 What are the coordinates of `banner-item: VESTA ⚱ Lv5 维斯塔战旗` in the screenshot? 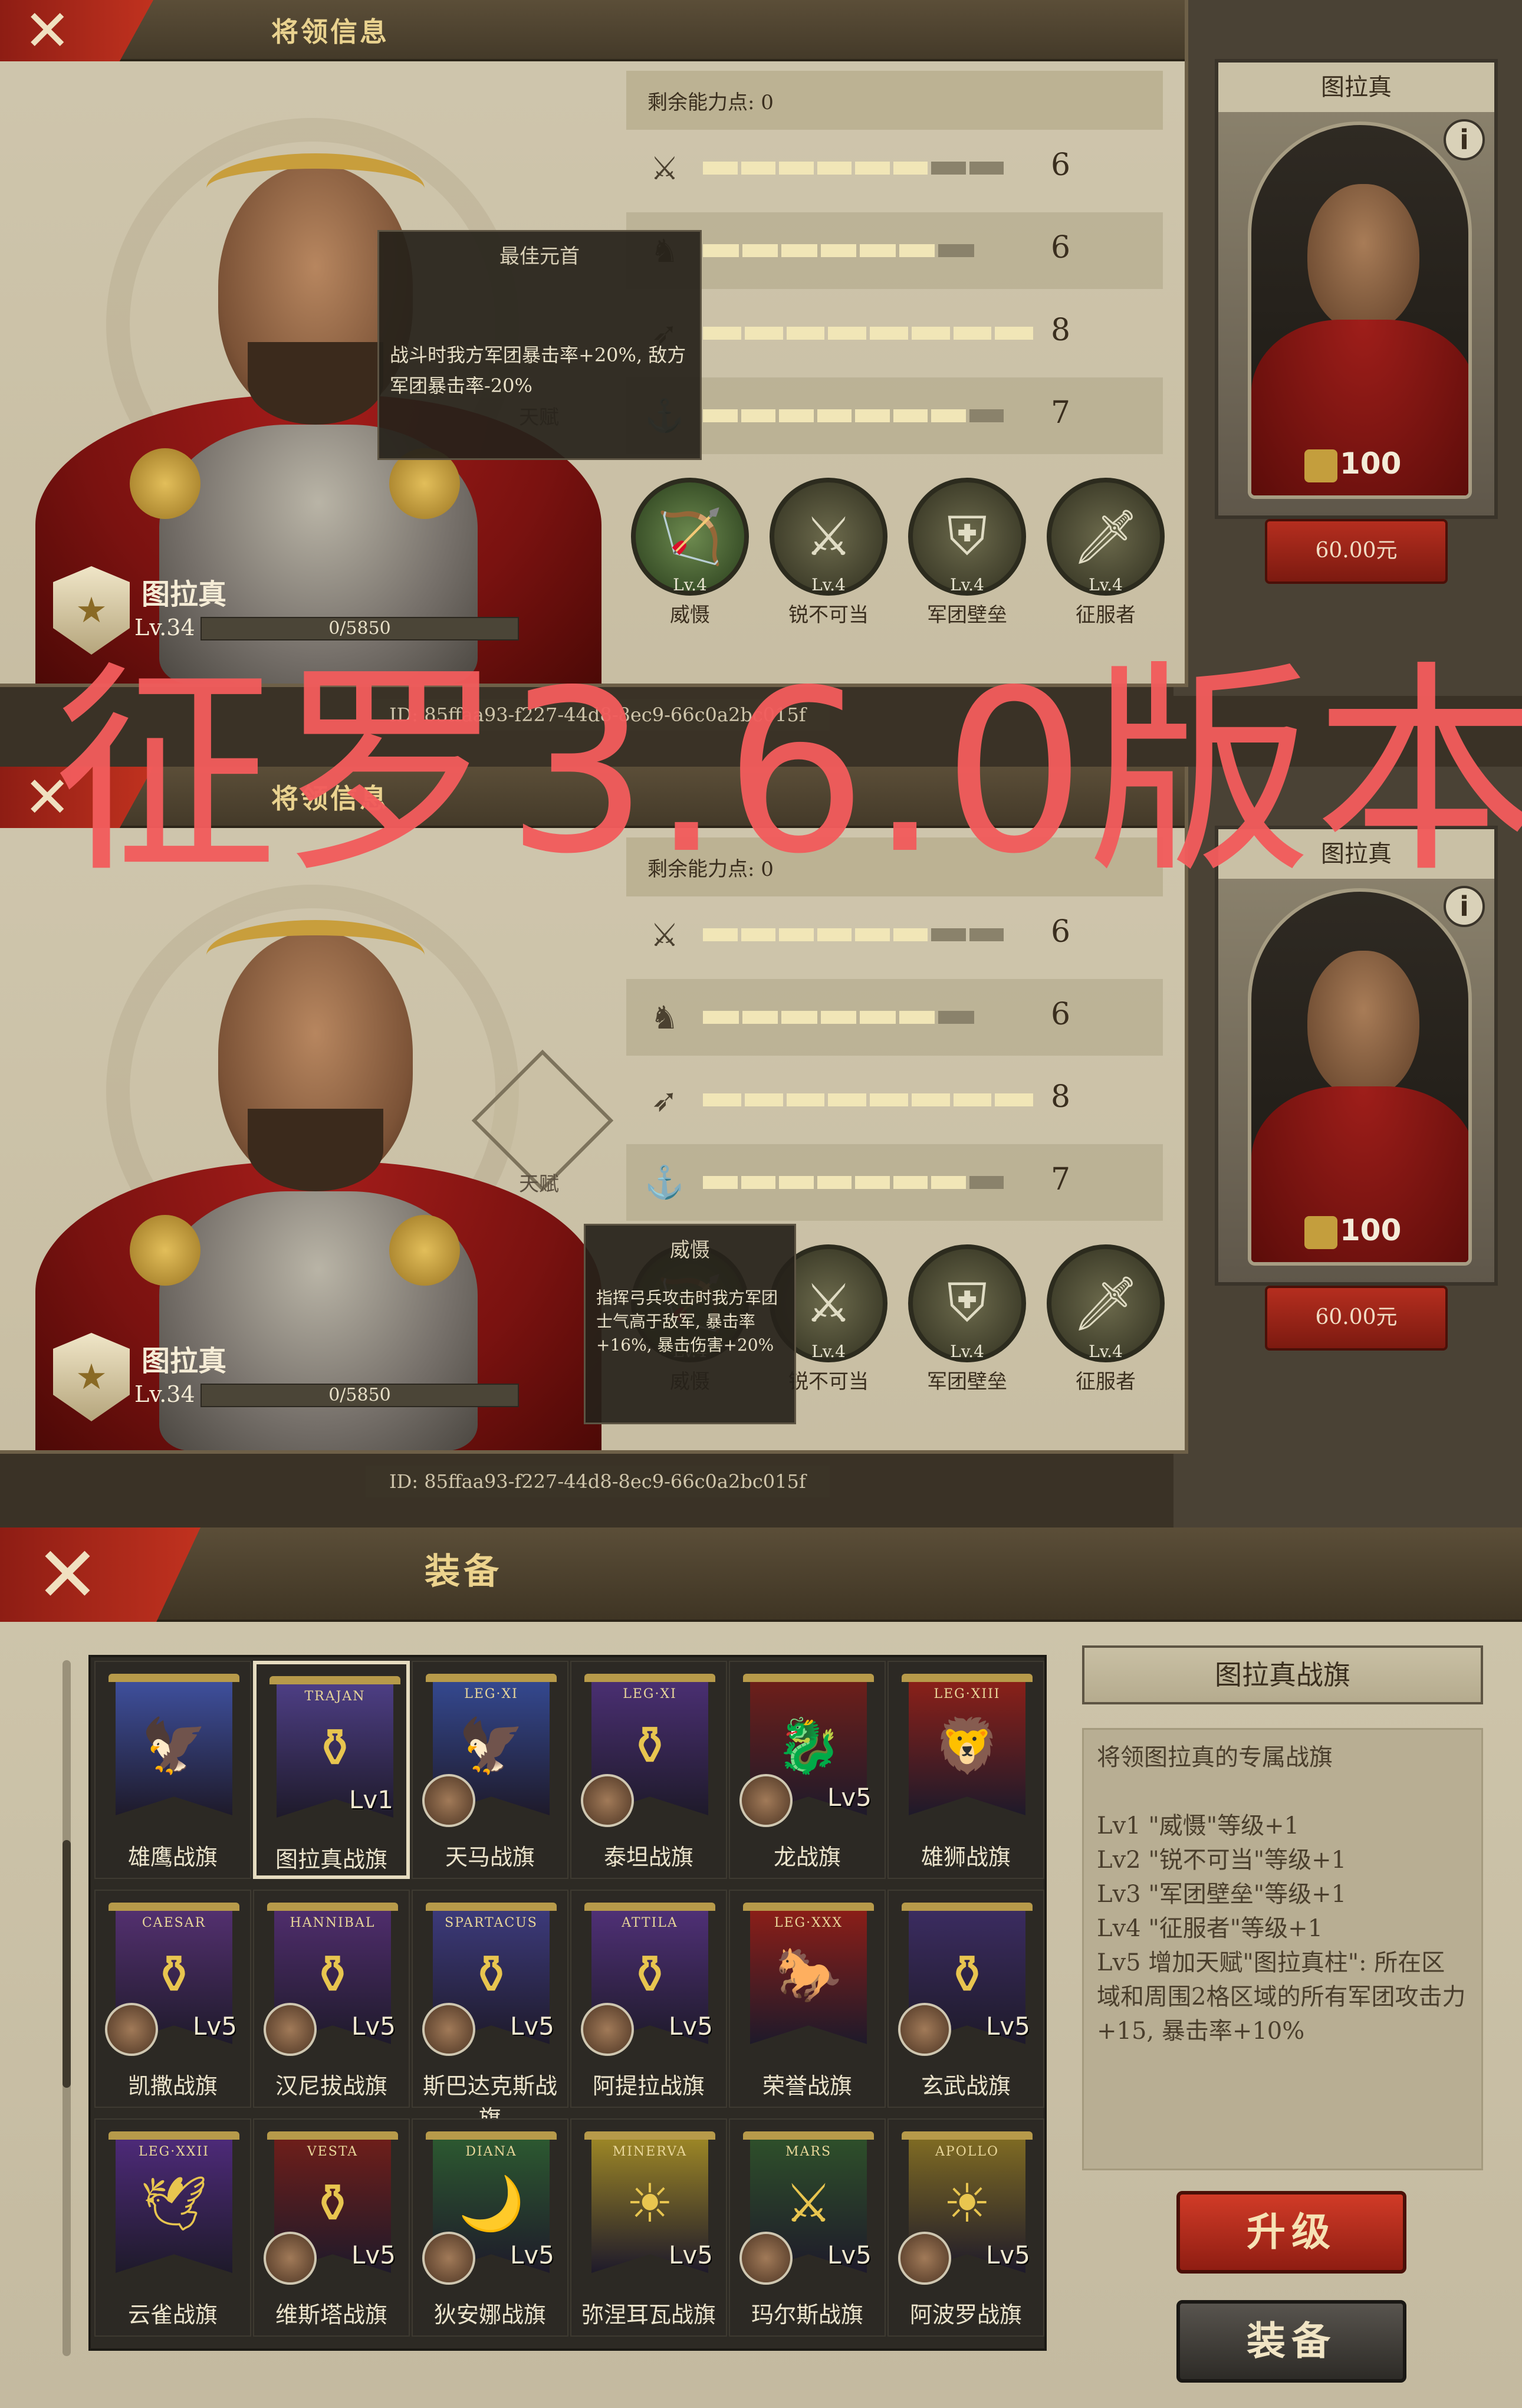 It's located at (331, 2227).